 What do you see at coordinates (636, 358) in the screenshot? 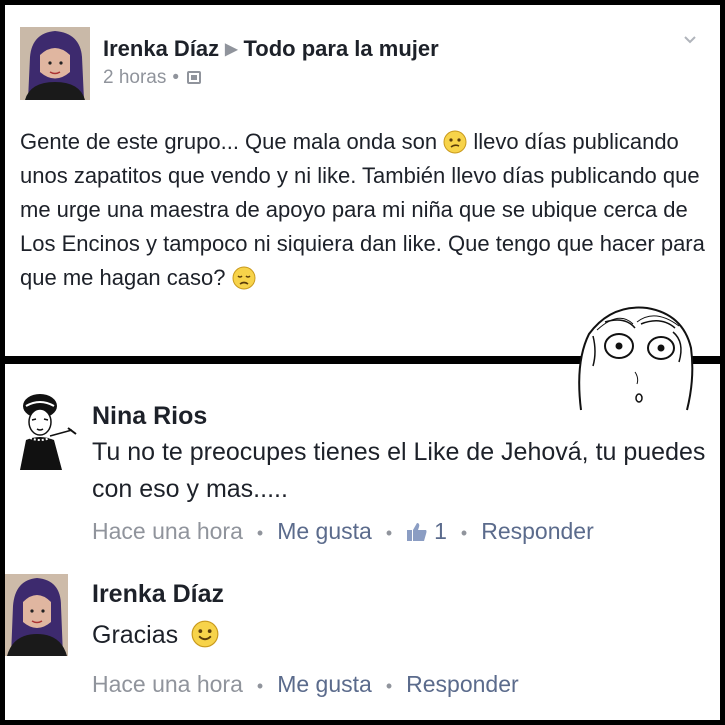
I see `rage-face-illustration` at bounding box center [636, 358].